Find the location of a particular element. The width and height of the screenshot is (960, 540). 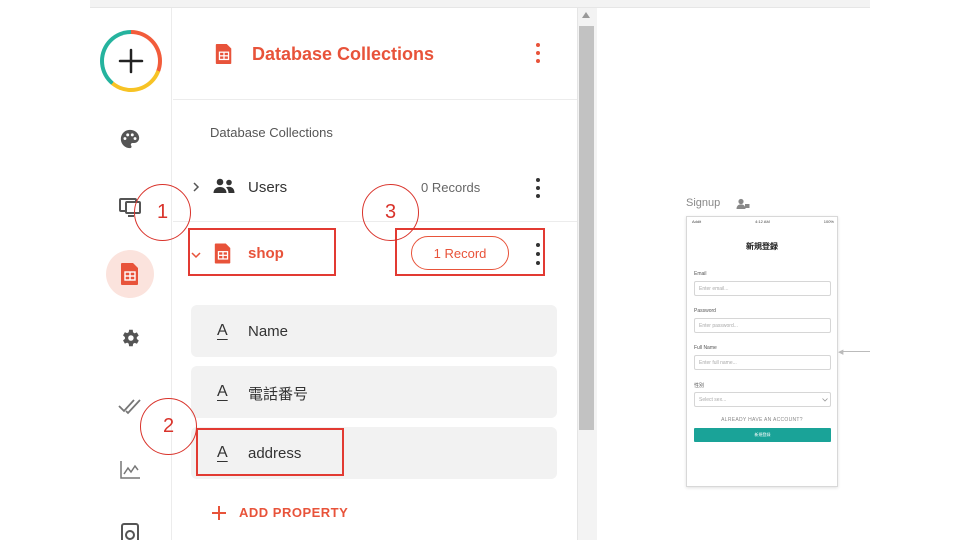

add-button is located at coordinates (131, 61).